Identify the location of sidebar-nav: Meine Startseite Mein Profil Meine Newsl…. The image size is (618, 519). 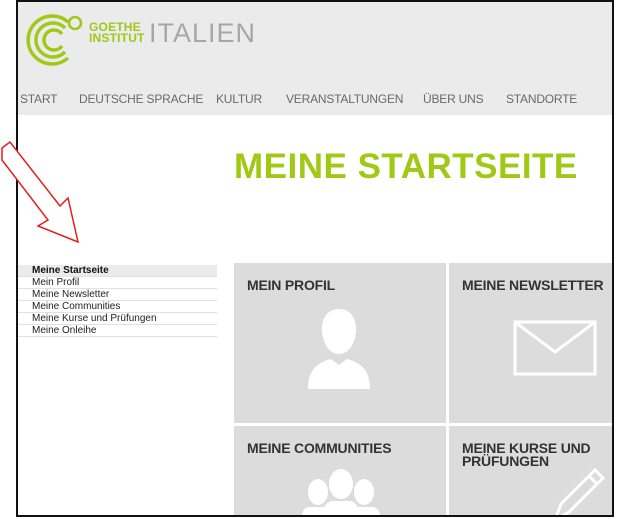
(117, 301).